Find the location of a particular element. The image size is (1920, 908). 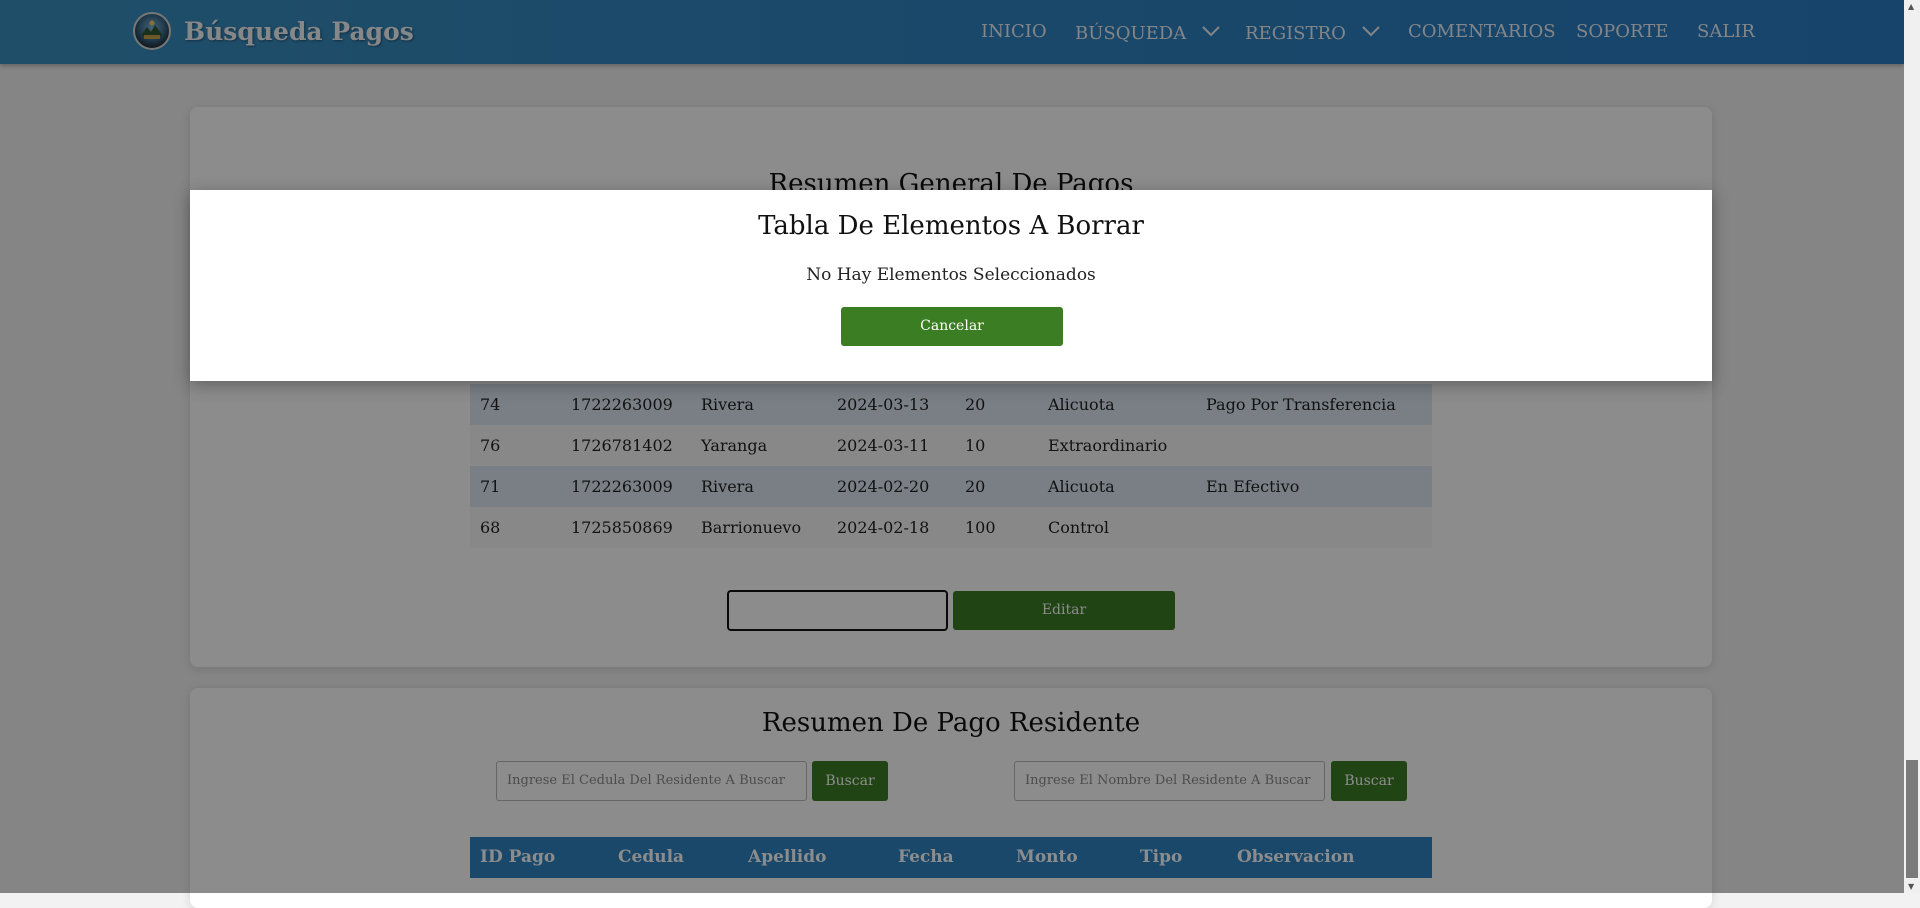

scroll-up-icon: ▲ is located at coordinates (1911, 6).